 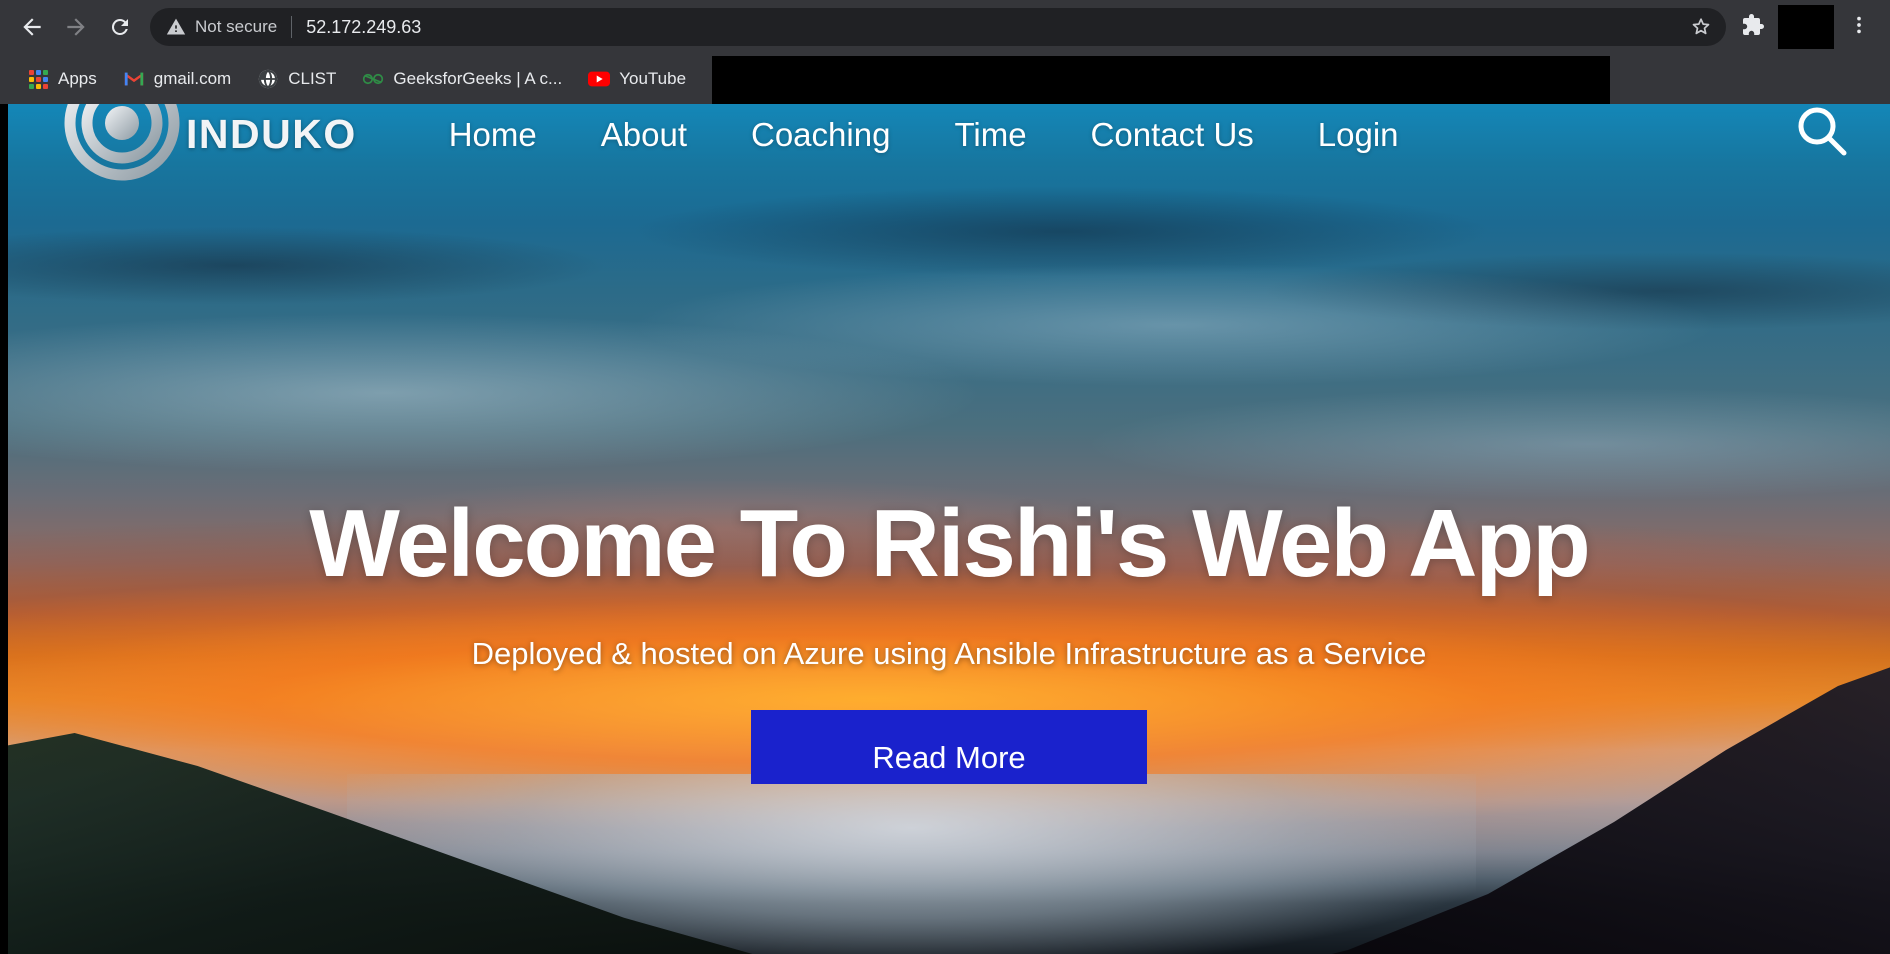 I want to click on omnibox-divider, so click(x=292, y=27).